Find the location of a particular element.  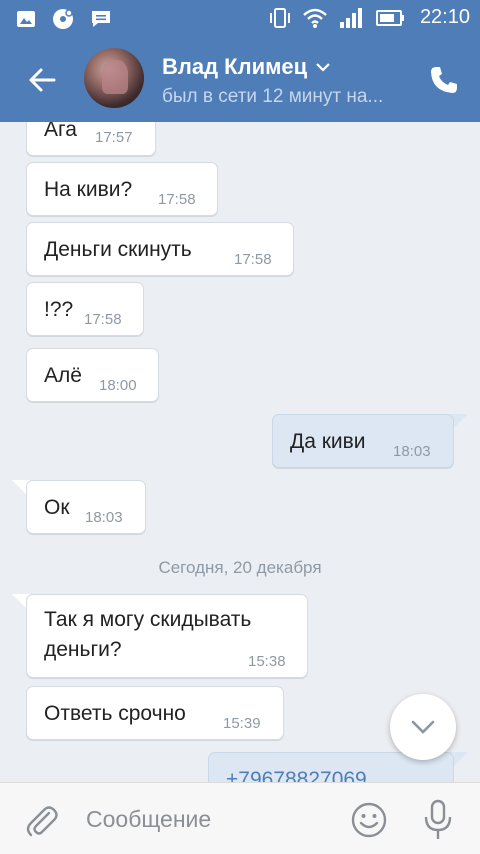

message-text: Алё is located at coordinates (63, 375).